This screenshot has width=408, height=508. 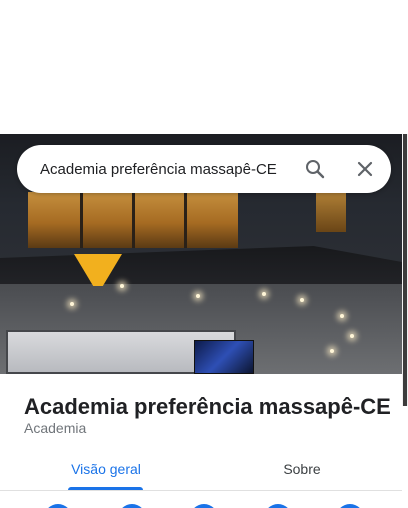 I want to click on search-icon, so click(x=315, y=169).